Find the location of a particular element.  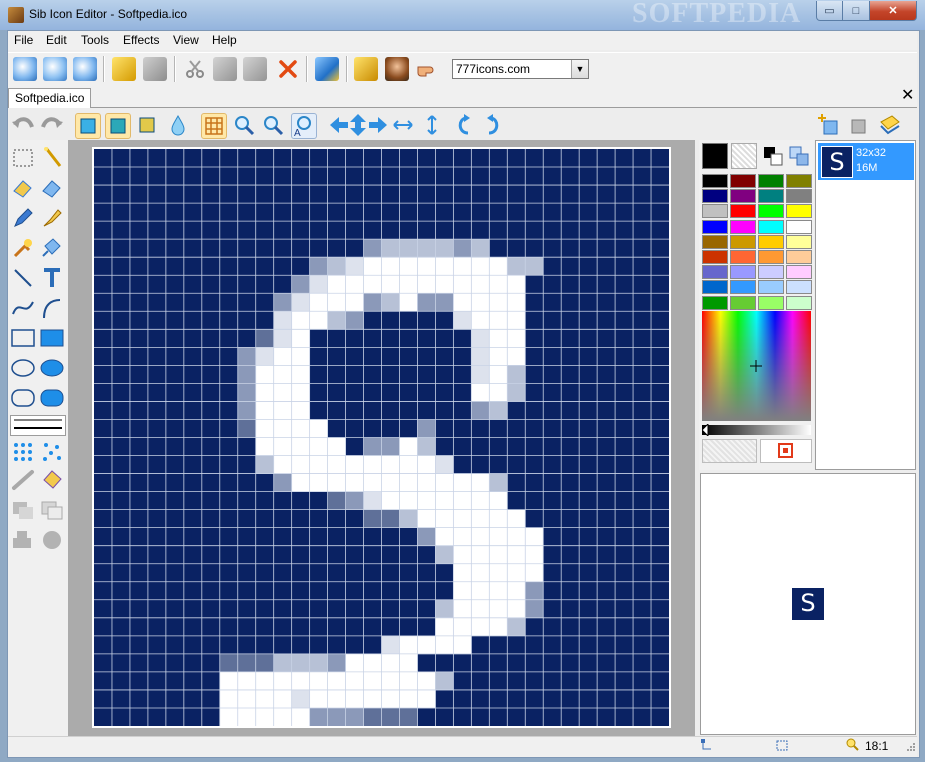

edit-color-icon is located at coordinates (799, 156).